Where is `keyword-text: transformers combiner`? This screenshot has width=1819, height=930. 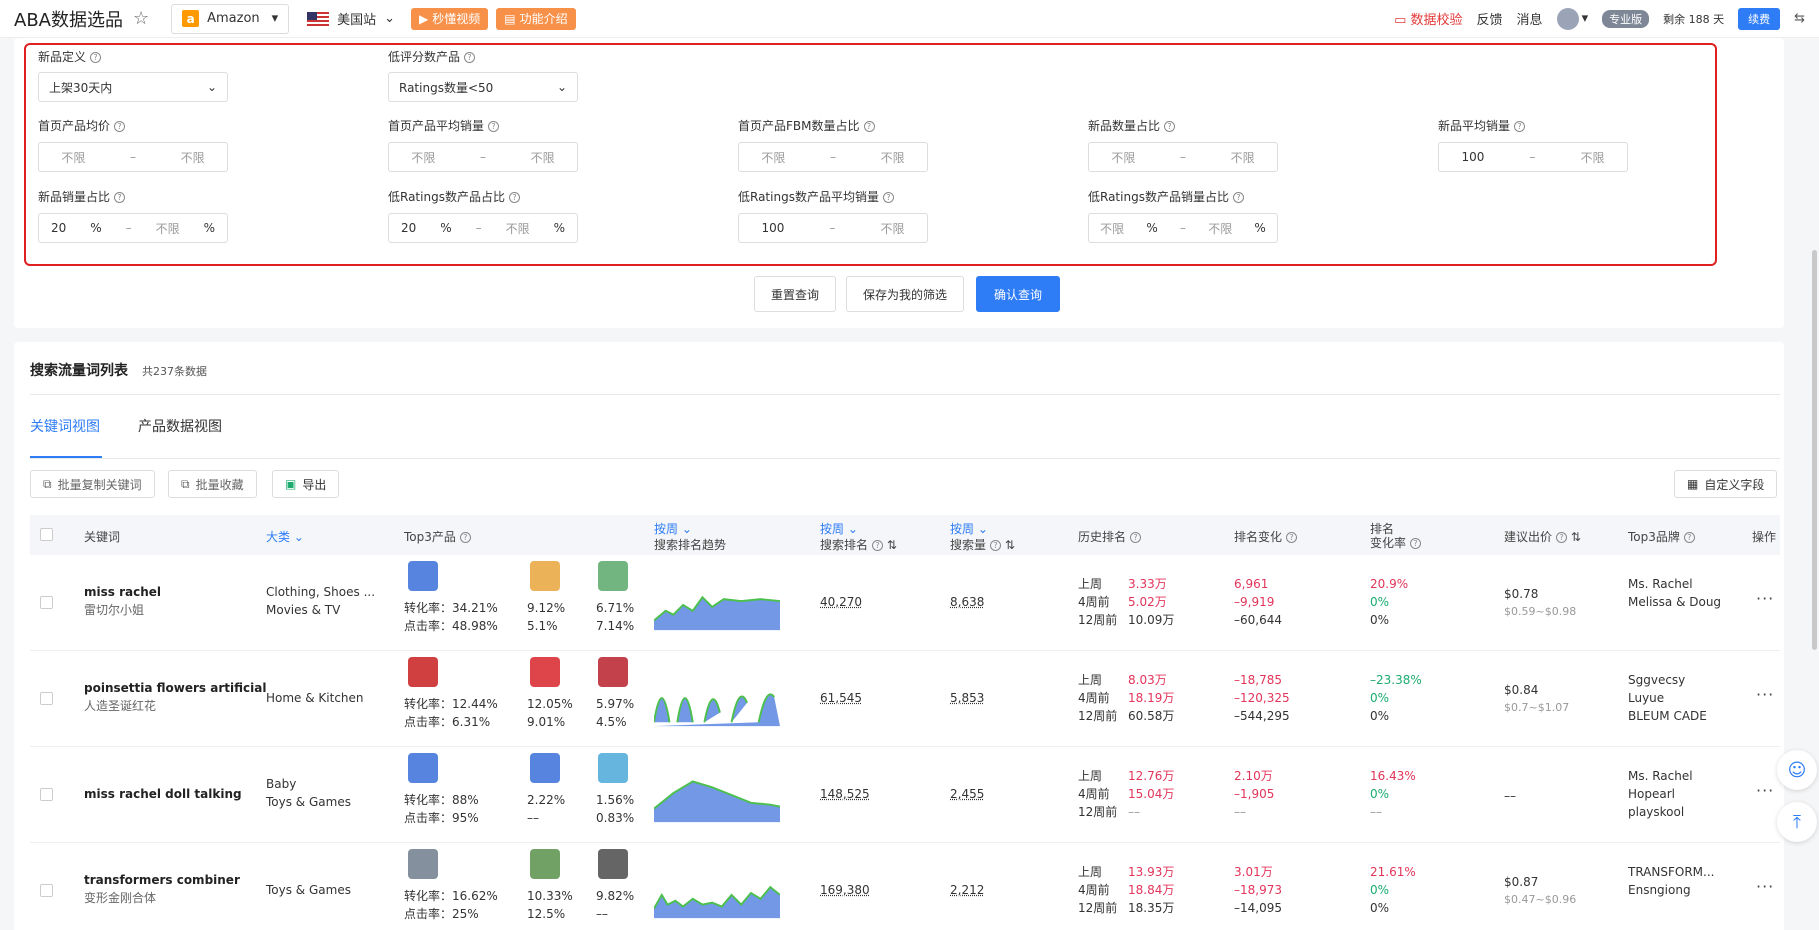
keyword-text: transformers combiner is located at coordinates (162, 880).